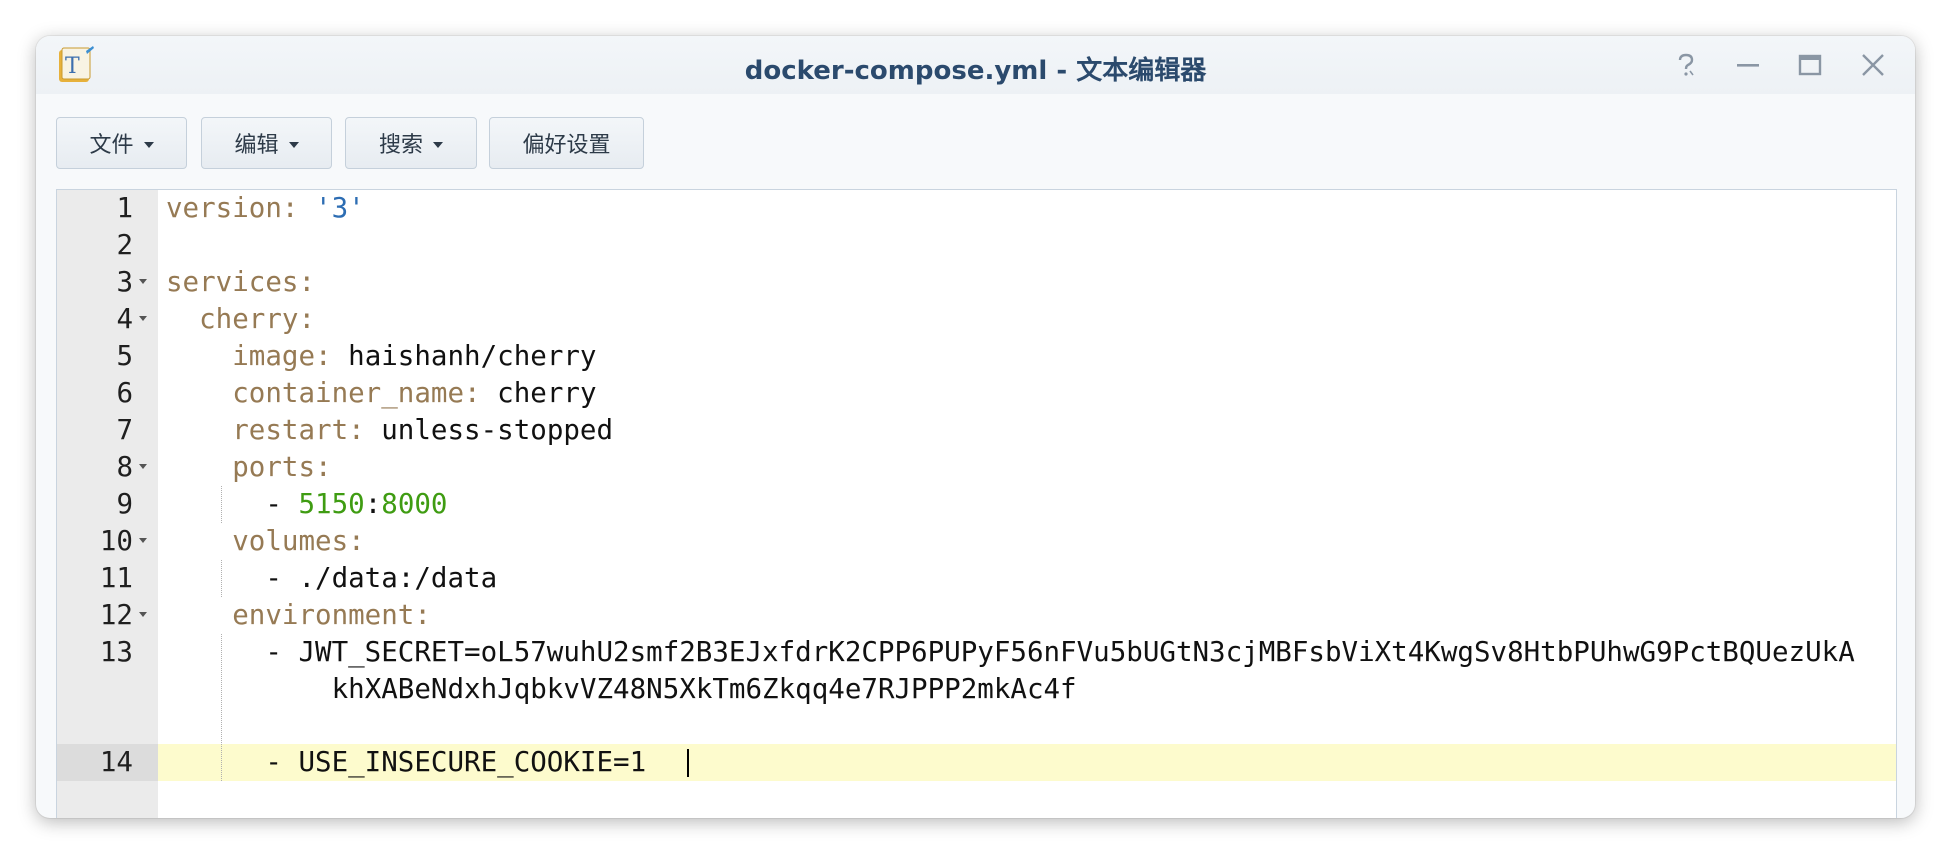  What do you see at coordinates (124, 467) in the screenshot?
I see `line-number: 8` at bounding box center [124, 467].